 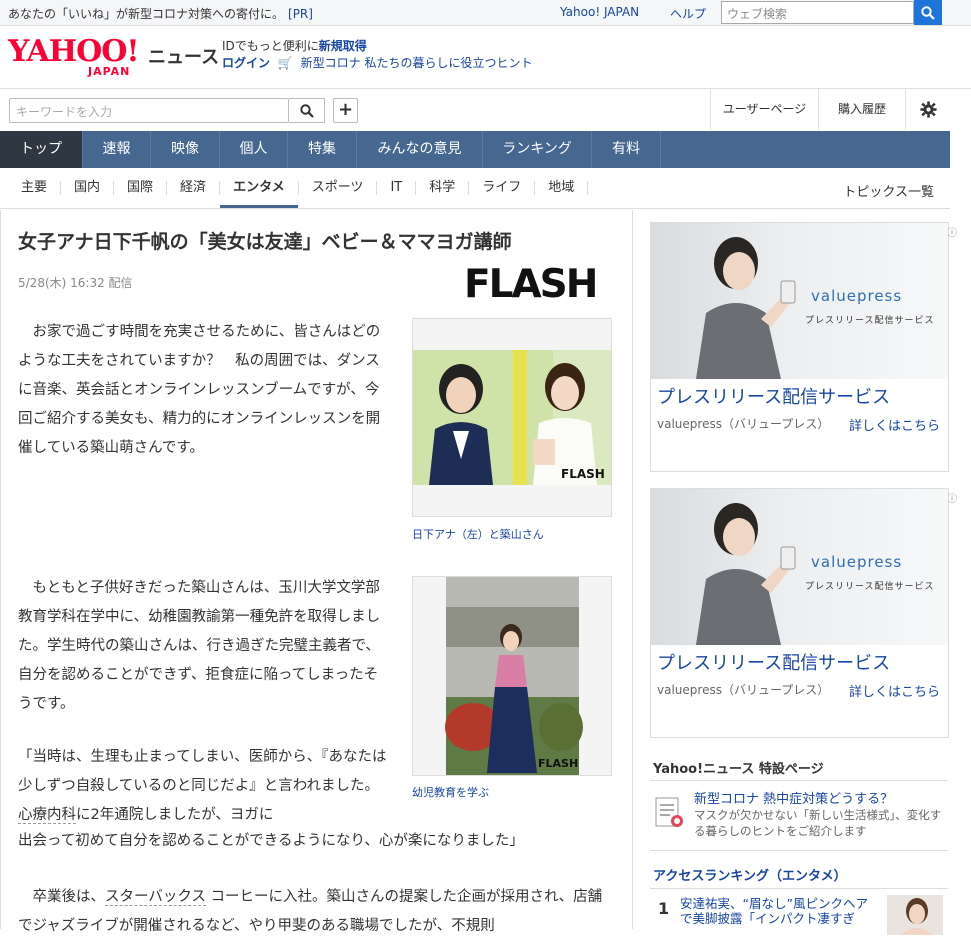 What do you see at coordinates (74, 51) in the screenshot?
I see `logo-yahoo: YAHOO!` at bounding box center [74, 51].